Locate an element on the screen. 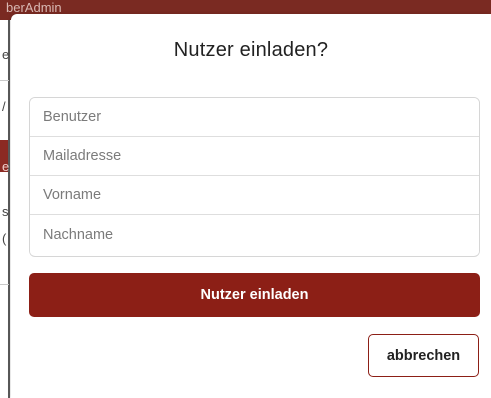 The image size is (491, 398). email-field is located at coordinates (254, 156).